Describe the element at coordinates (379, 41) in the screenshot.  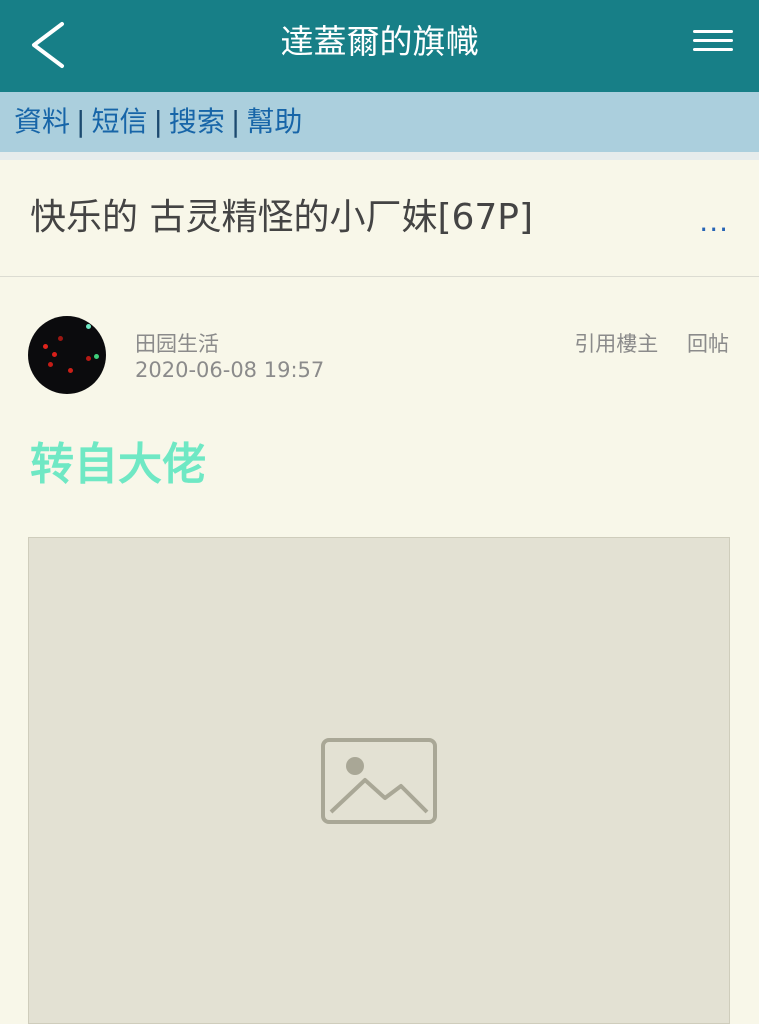
I see `app-title: 達蓋爾的旗幟` at that location.